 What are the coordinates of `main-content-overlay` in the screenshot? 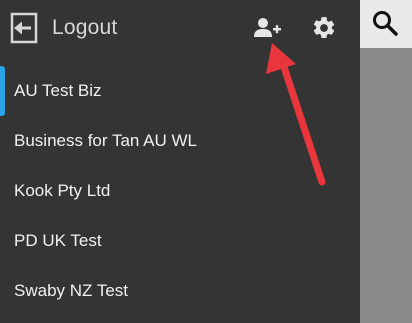 It's located at (386, 161).